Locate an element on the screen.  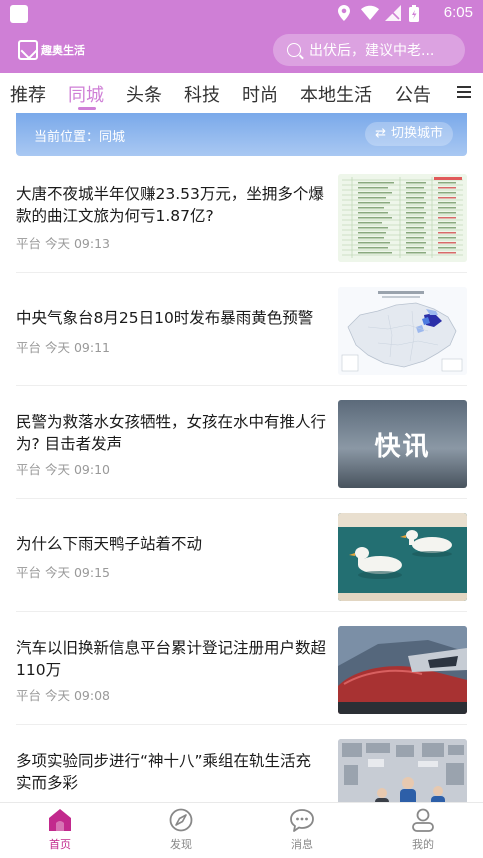
active-tab-indicator is located at coordinates (87, 108).